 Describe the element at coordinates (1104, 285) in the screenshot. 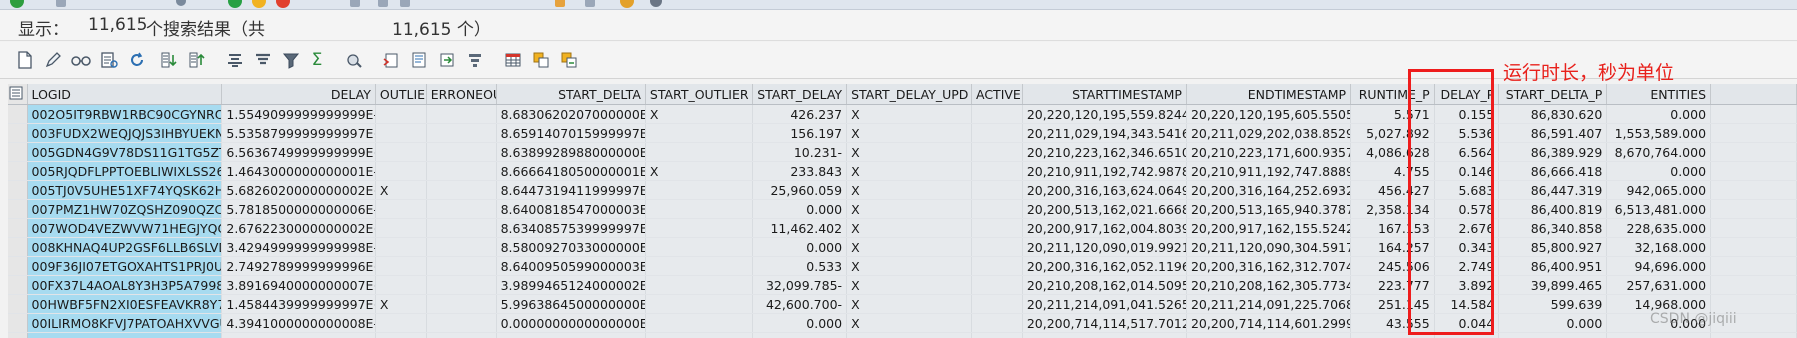

I see `cell-starttimestamp: 20,210,208,162,014.5095290` at that location.